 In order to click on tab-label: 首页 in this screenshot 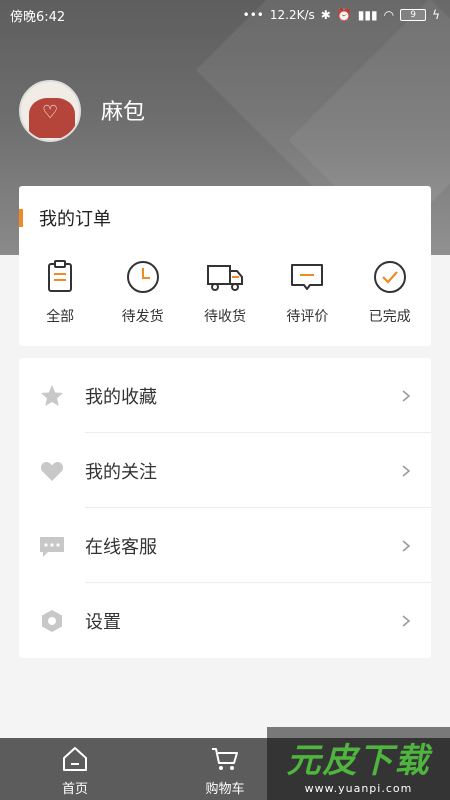, I will do `click(74, 789)`.